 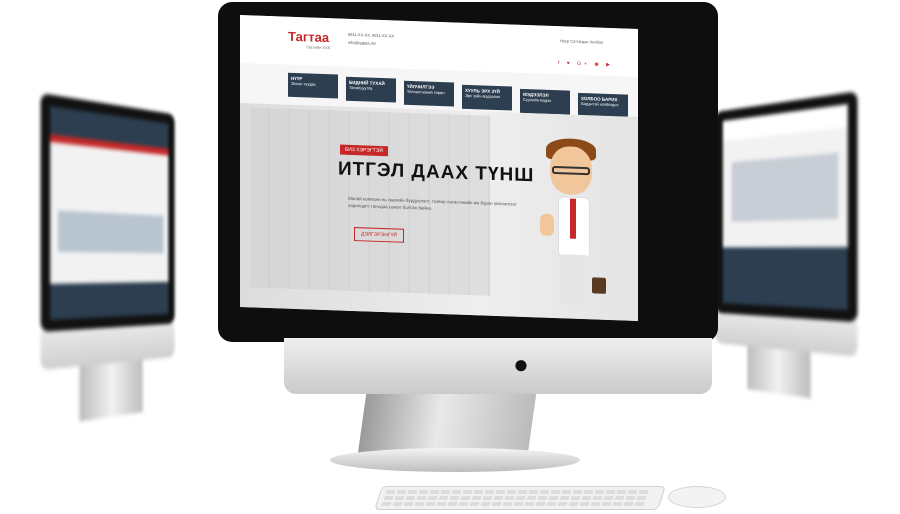 I want to click on nav-item-sub: Эрх зүйн мэдээлэл, so click(x=483, y=96).